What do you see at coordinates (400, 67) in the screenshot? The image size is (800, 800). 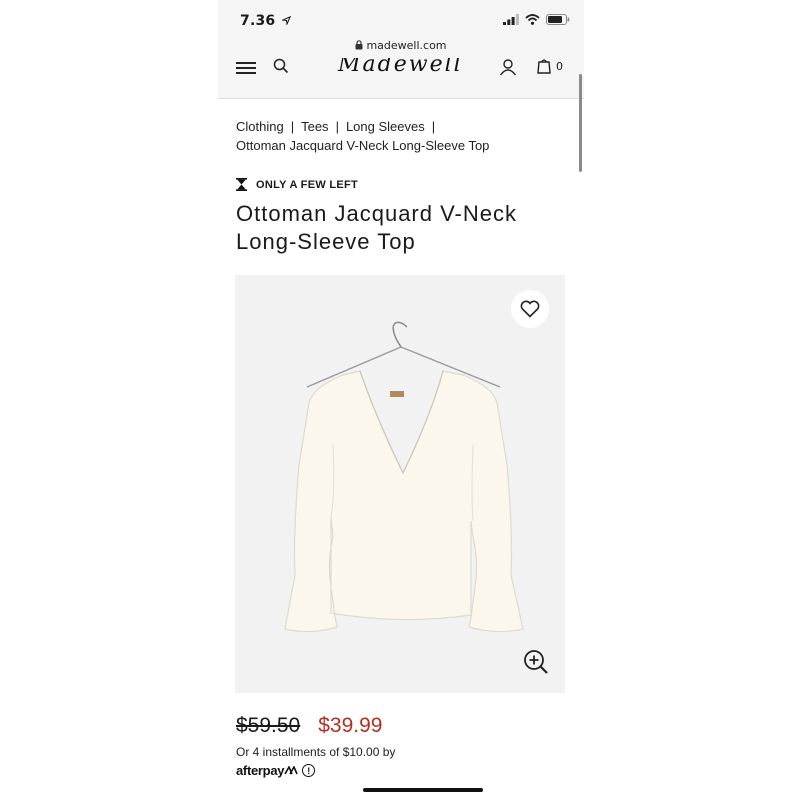 I see `site-logo: Madewell` at bounding box center [400, 67].